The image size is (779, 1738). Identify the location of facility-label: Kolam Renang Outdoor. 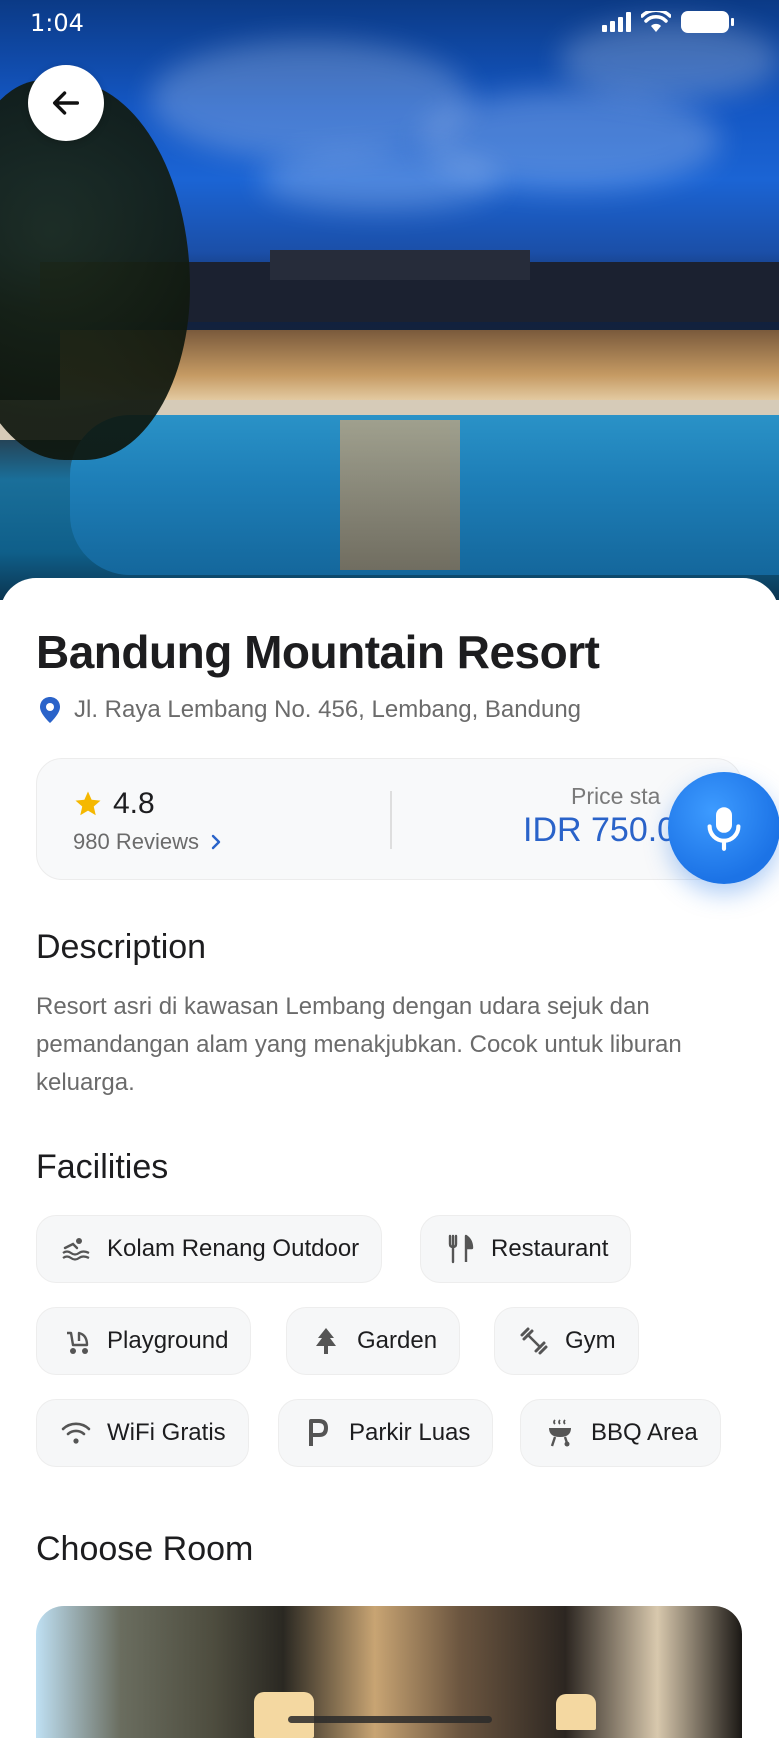
(233, 1248).